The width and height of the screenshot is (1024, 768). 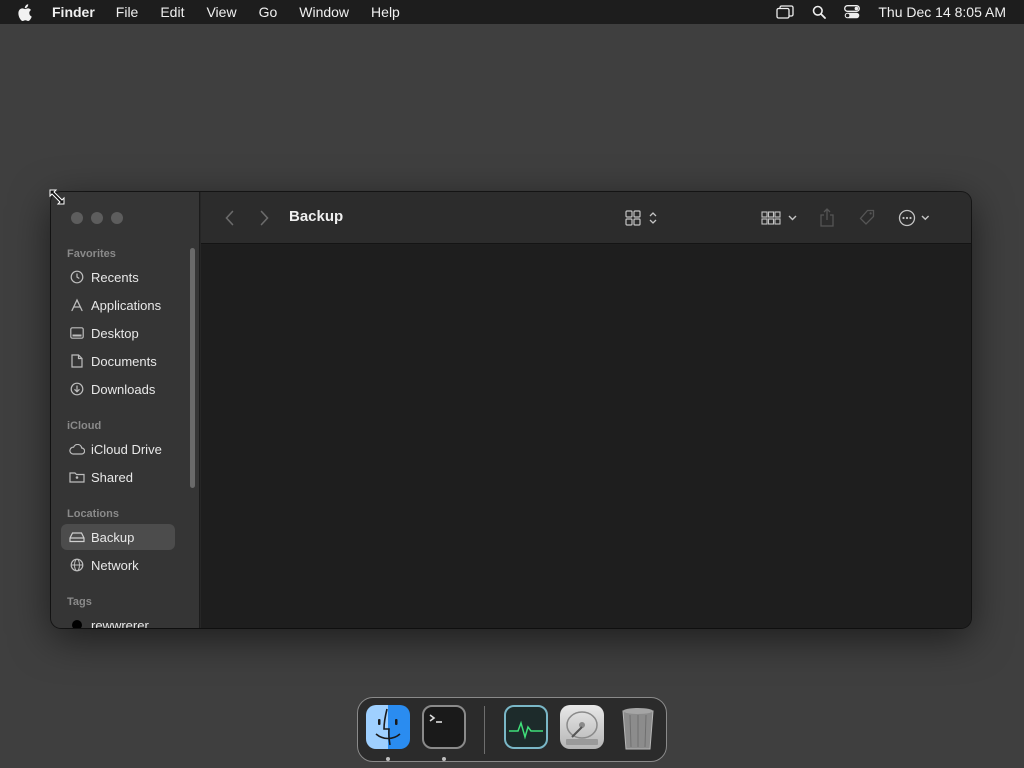 I want to click on menu-edit: Edit, so click(x=172, y=12).